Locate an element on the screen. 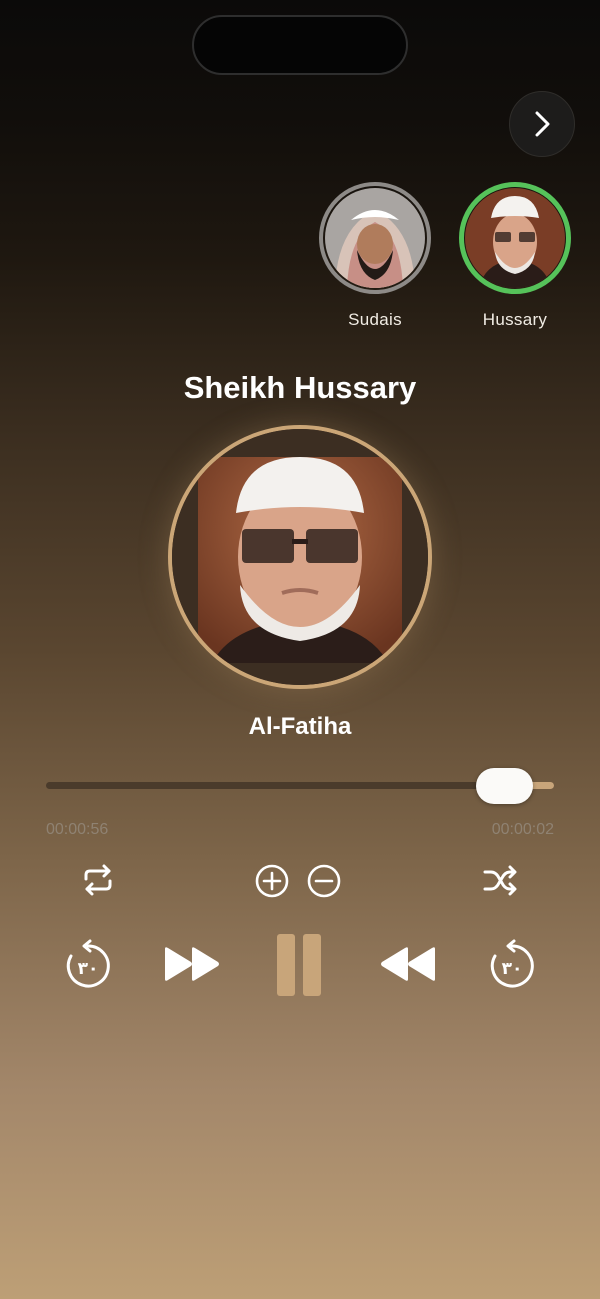 Image resolution: width=600 pixels, height=1299 pixels. zoom-out-button is located at coordinates (324, 881).